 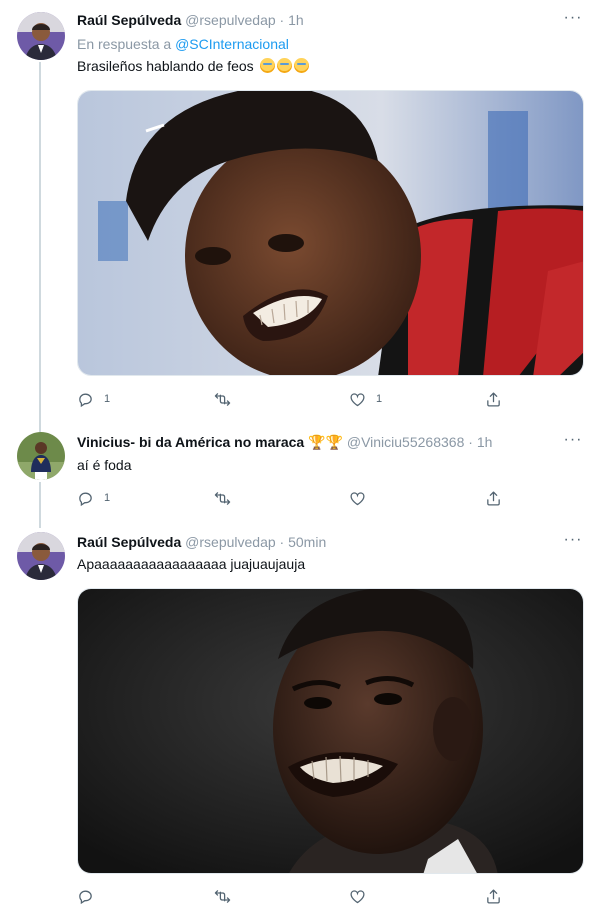 What do you see at coordinates (307, 542) in the screenshot?
I see `timestamp: 50min` at bounding box center [307, 542].